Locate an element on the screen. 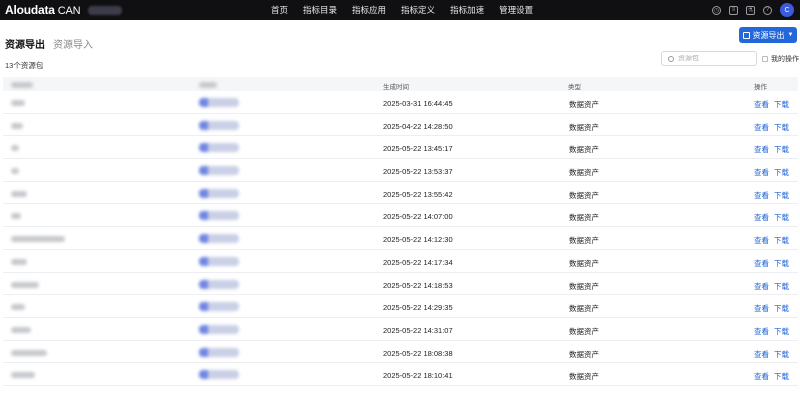  nav-item-metric-definition: 指标定义 is located at coordinates (418, 10).